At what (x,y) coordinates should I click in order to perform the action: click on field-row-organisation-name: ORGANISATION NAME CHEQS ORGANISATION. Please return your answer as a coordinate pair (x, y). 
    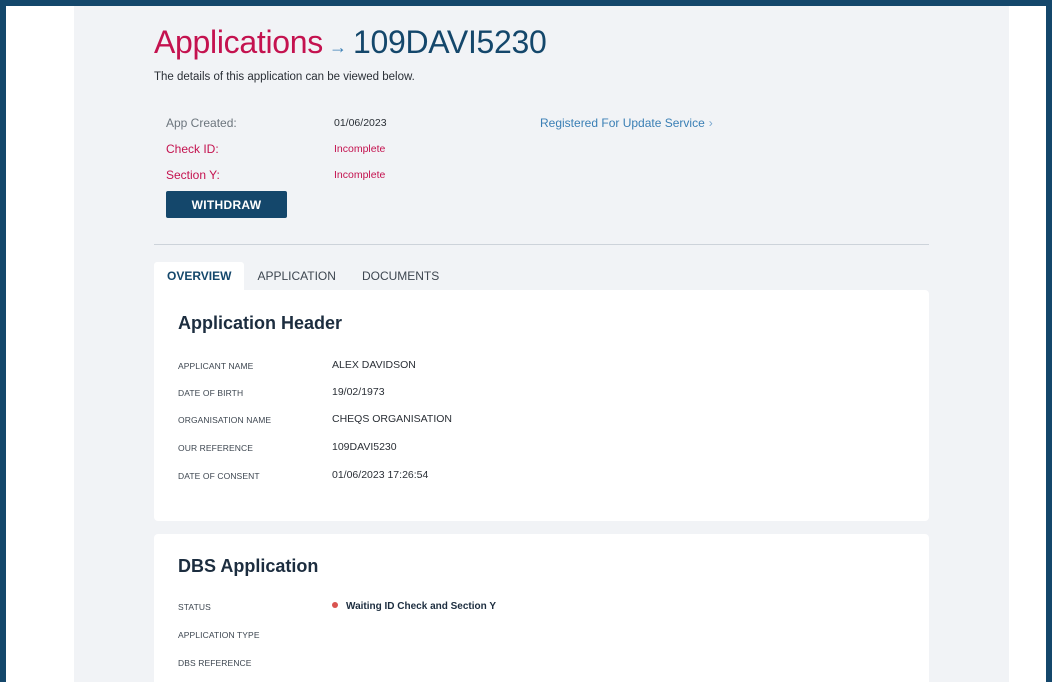
    Looking at the image, I should click on (528, 423).